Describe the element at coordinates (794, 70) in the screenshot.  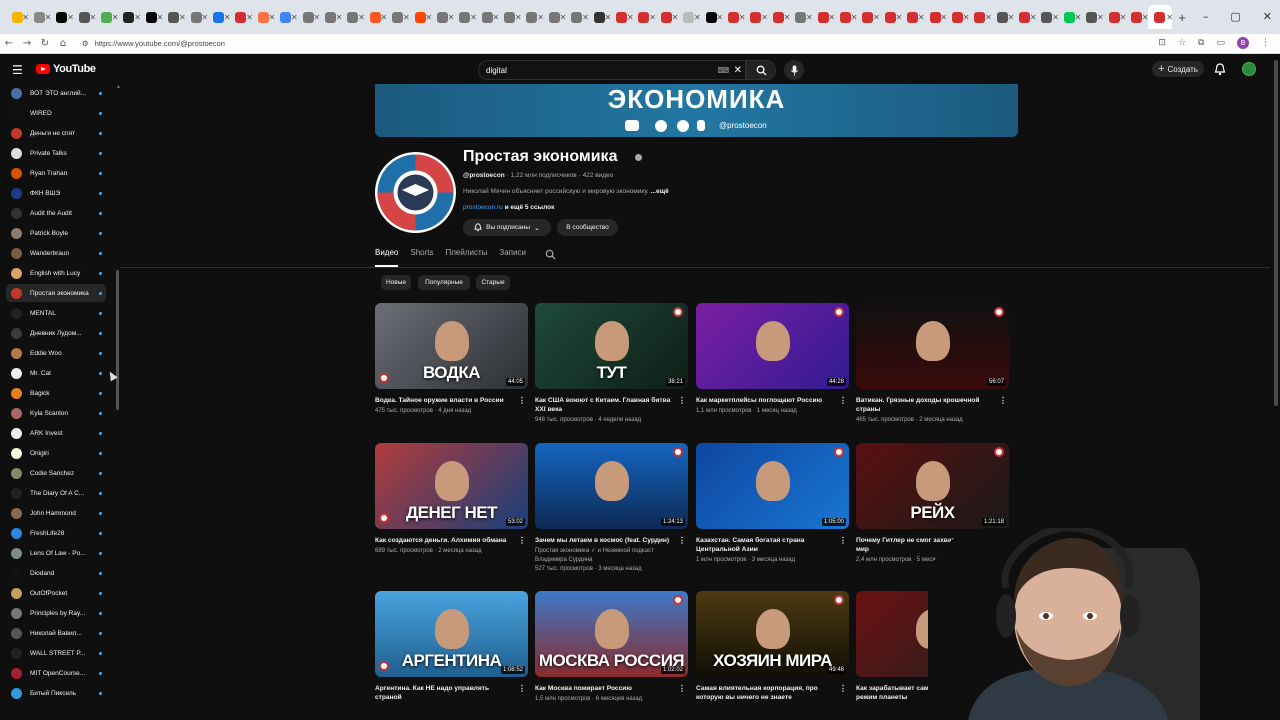
I see `voice-search-button` at that location.